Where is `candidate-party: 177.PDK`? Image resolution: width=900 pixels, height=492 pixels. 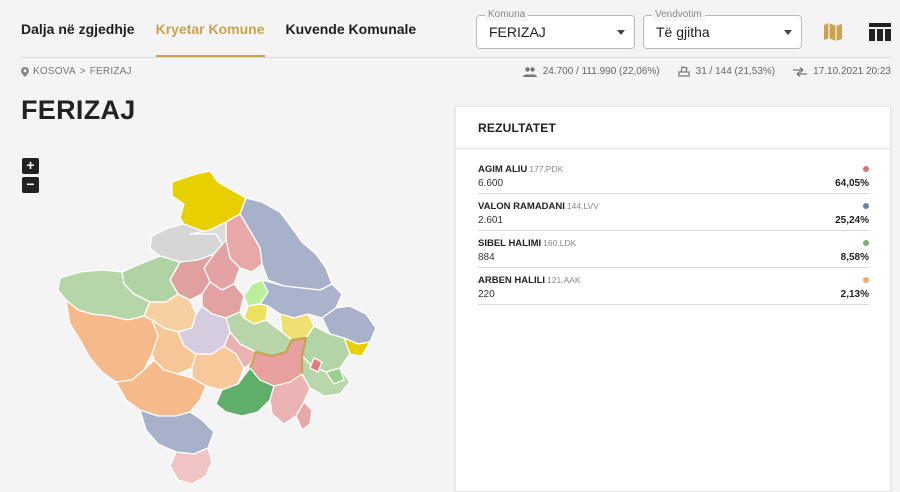
candidate-party: 177.PDK is located at coordinates (546, 169).